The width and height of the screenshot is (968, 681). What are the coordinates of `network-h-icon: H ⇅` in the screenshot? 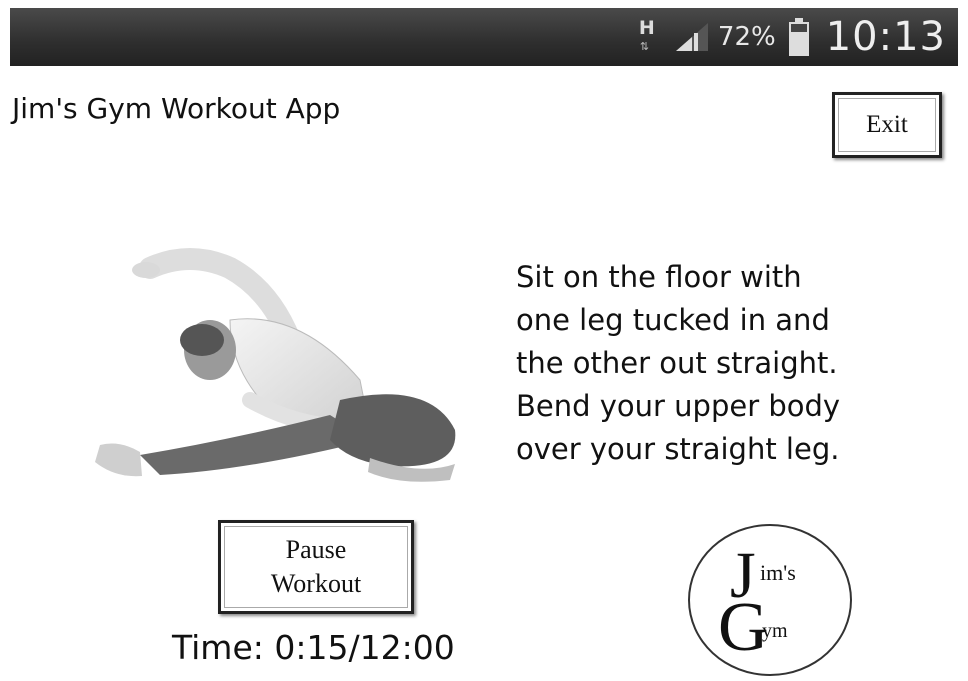 It's located at (649, 37).